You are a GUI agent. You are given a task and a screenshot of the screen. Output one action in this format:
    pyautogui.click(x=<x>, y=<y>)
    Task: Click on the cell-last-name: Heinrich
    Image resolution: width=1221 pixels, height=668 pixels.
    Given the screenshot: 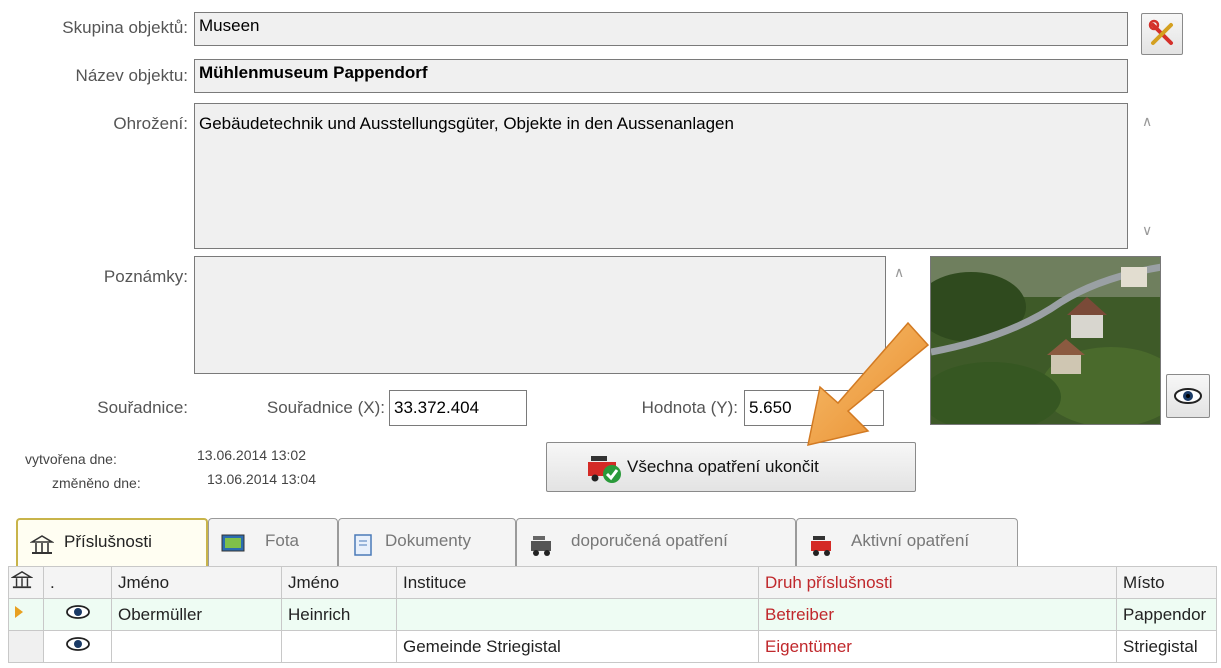 What is the action you would take?
    pyautogui.click(x=339, y=614)
    